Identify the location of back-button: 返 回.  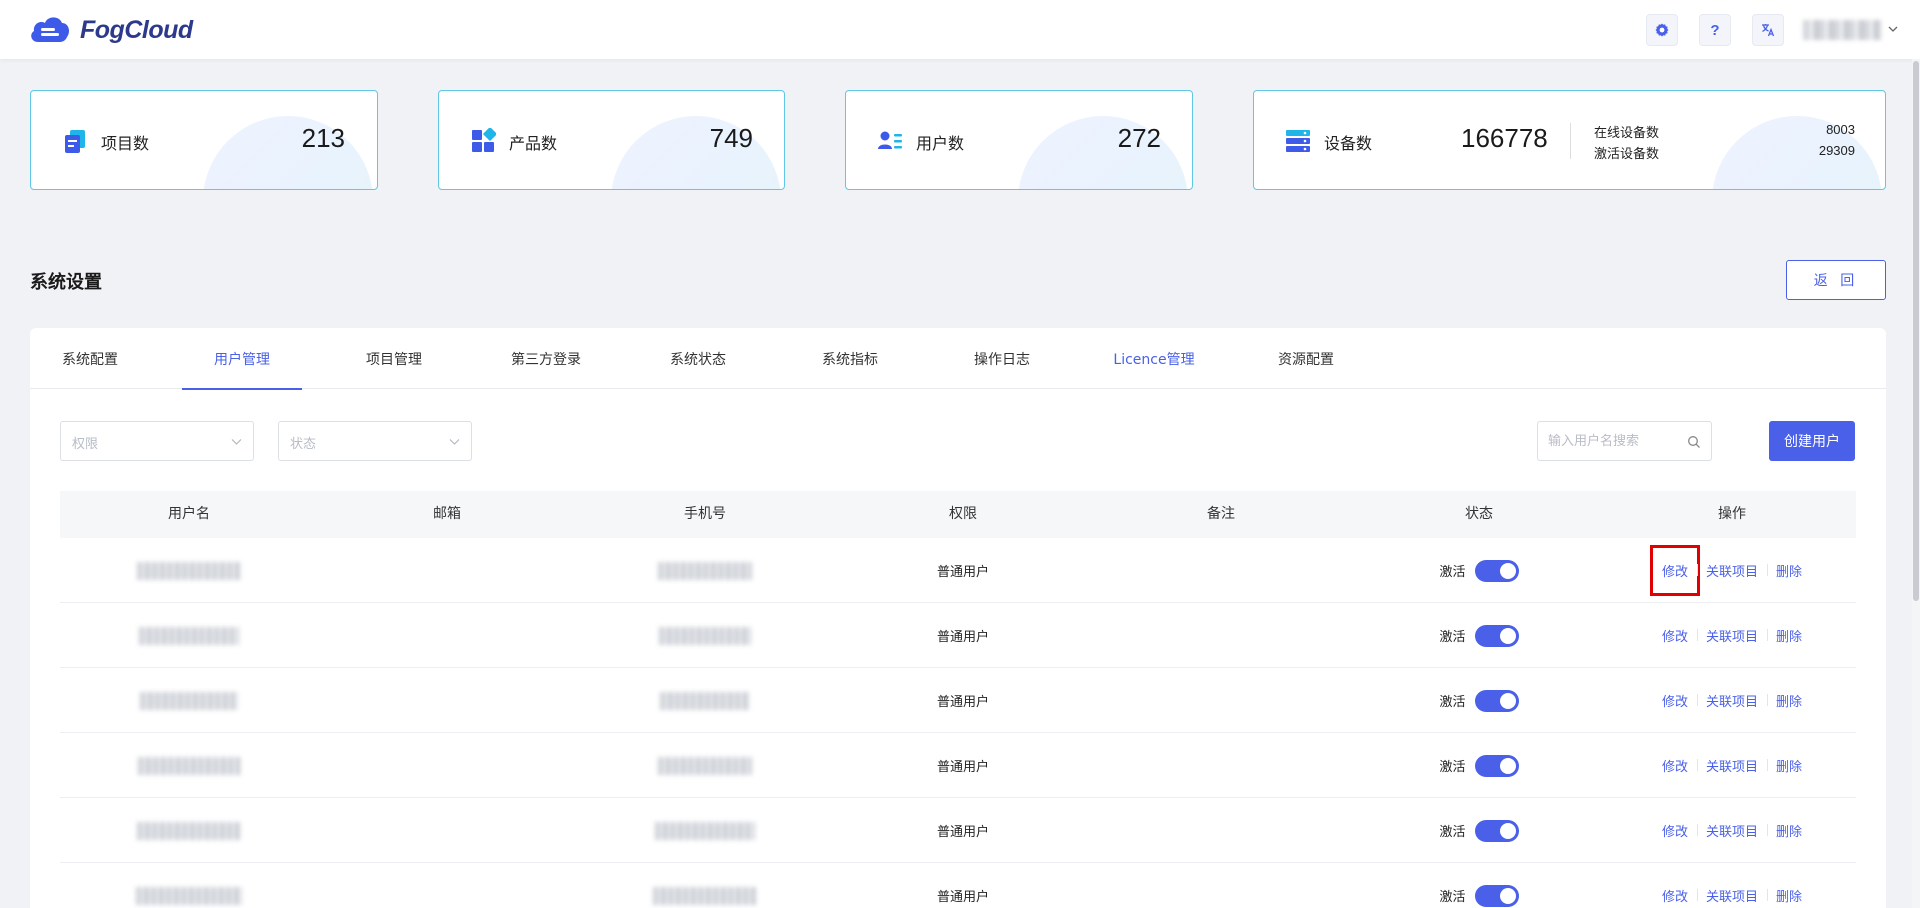
(1836, 280).